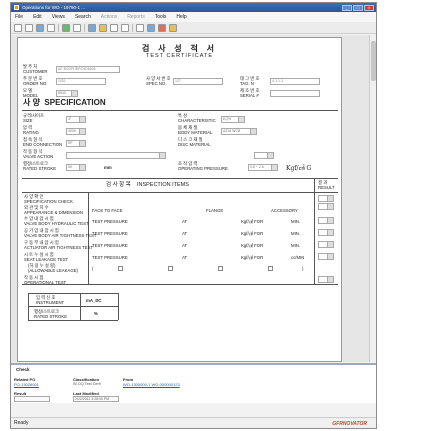 Image resolution: width=422 pixels, height=431 pixels. I want to click on characteristic-label: 특 성 CHARACTERISTIC, so click(197, 118).